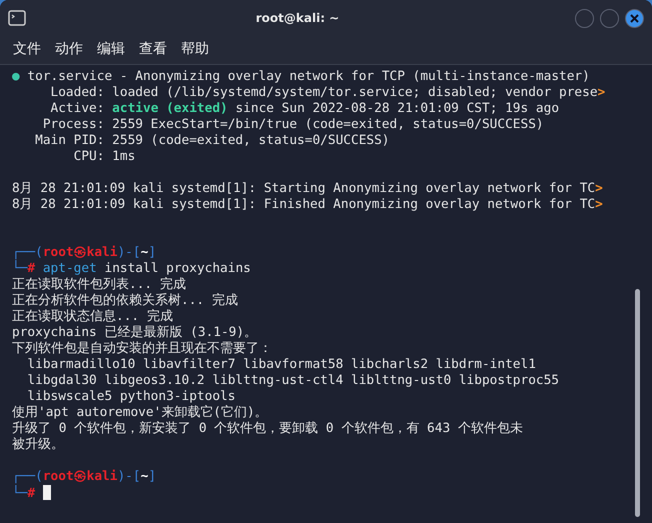 This screenshot has height=523, width=652. I want to click on terminal-line: 正在读取软件包列表... 完成, so click(99, 285).